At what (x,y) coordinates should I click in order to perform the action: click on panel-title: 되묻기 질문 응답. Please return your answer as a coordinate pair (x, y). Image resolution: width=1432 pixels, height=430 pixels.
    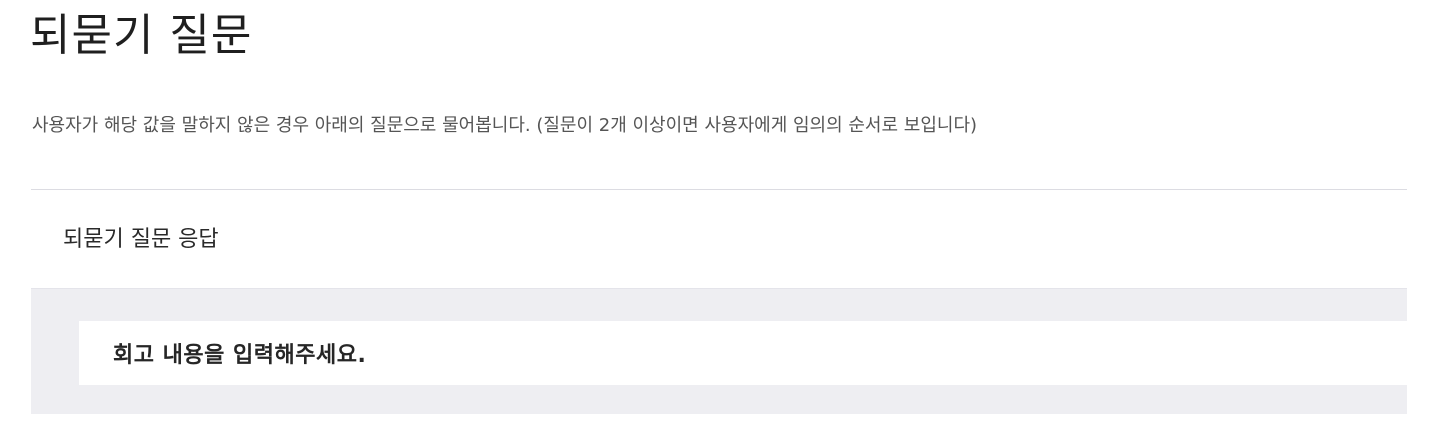
    Looking at the image, I should click on (141, 239).